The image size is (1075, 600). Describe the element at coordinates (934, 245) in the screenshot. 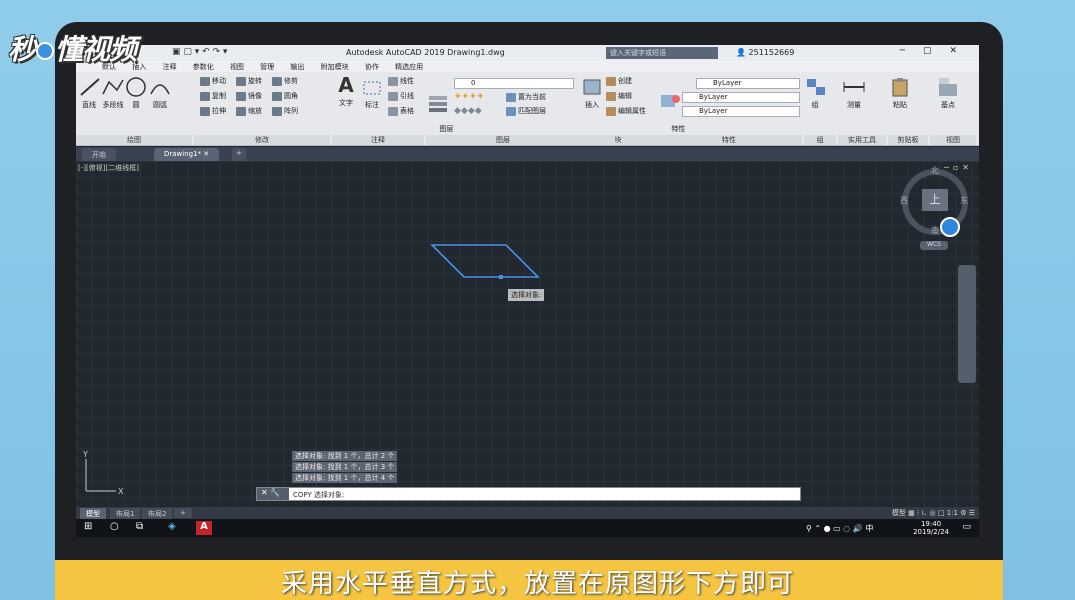

I see `wcs-menu: WCS` at that location.